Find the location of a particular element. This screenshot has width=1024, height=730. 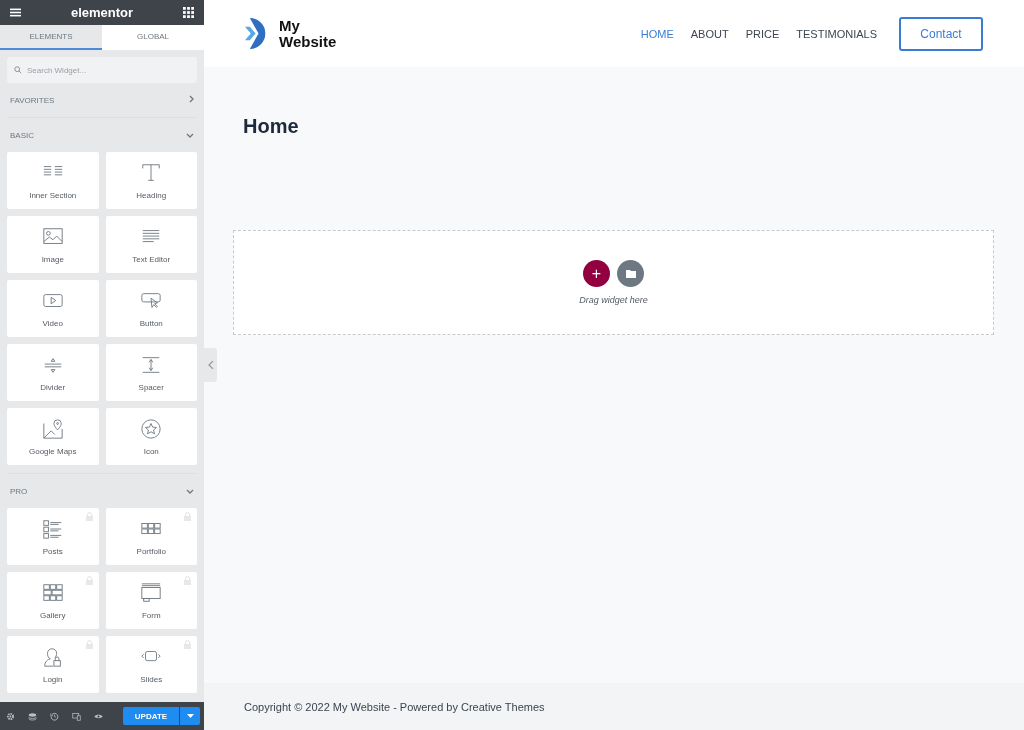

add-section-button: + is located at coordinates (596, 273).